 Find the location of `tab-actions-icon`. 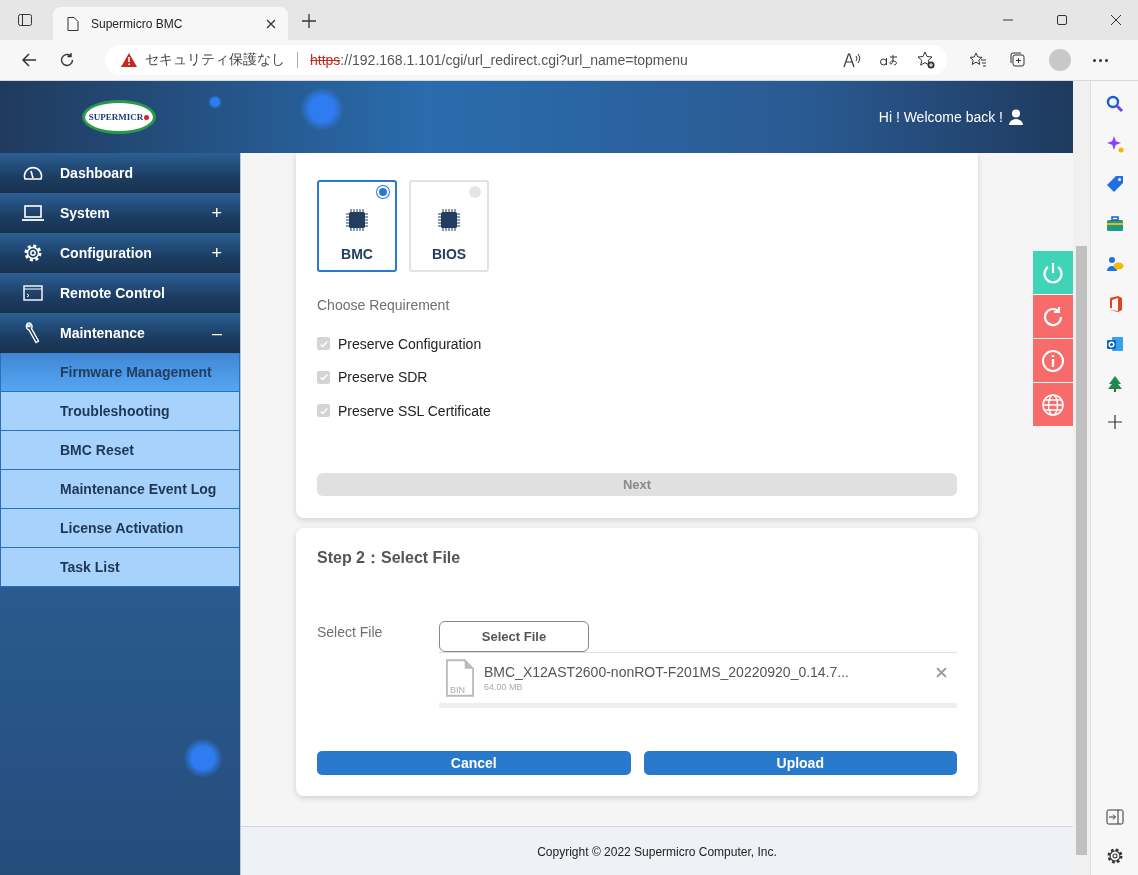

tab-actions-icon is located at coordinates (25, 20).